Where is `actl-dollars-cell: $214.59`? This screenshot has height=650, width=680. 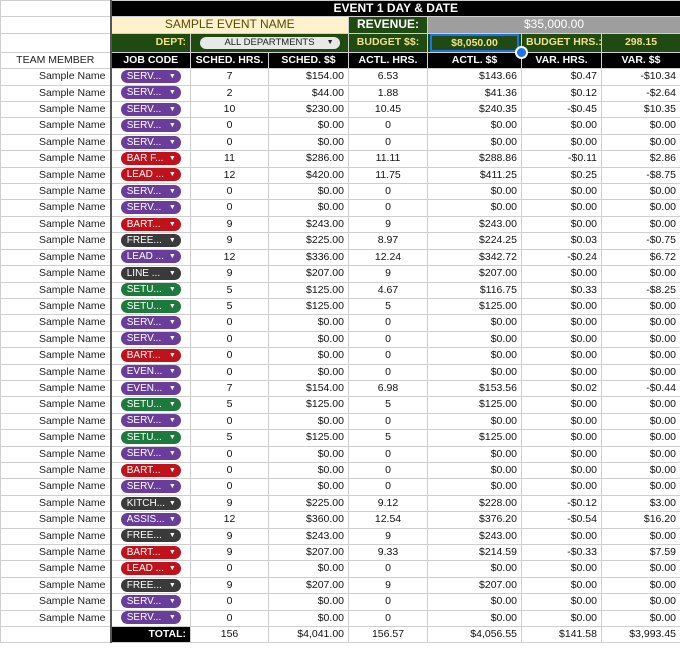
actl-dollars-cell: $214.59 is located at coordinates (474, 552).